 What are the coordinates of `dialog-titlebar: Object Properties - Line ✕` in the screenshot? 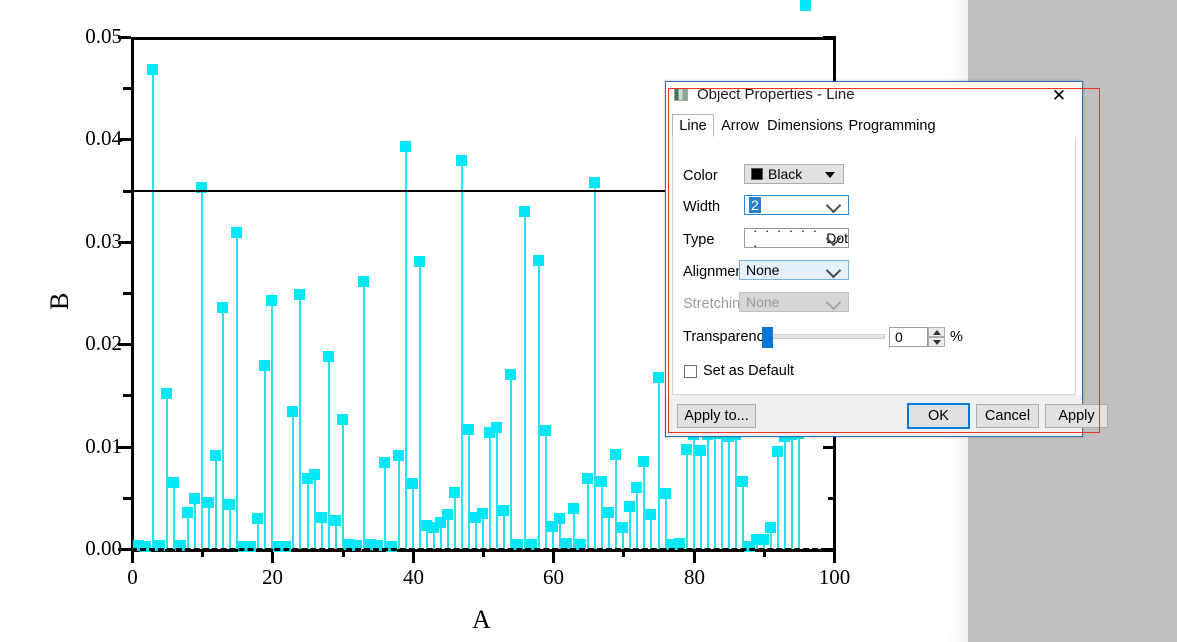 It's located at (874, 95).